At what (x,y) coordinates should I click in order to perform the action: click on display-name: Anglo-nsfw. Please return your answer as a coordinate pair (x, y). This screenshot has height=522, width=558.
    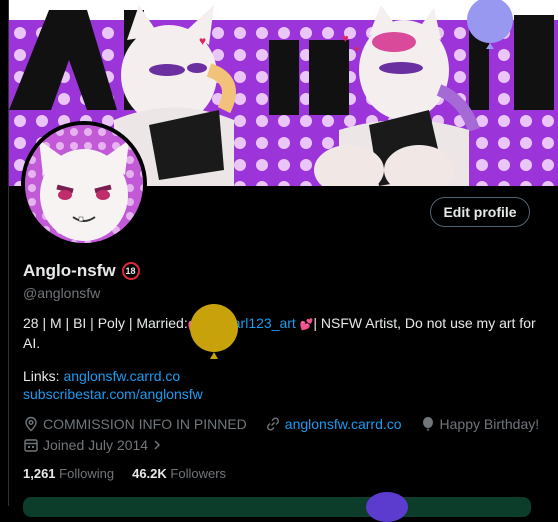
    Looking at the image, I should click on (69, 270).